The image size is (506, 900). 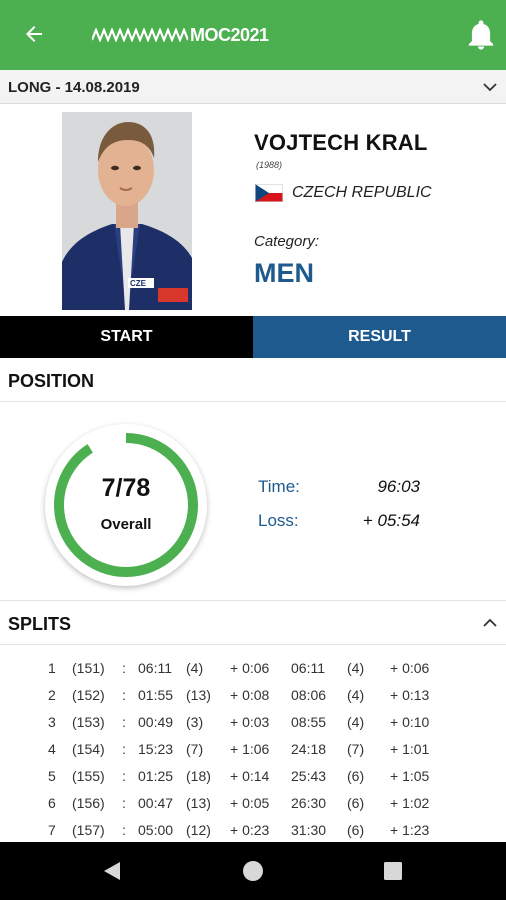 I want to click on split-index: 1, so click(x=52, y=668).